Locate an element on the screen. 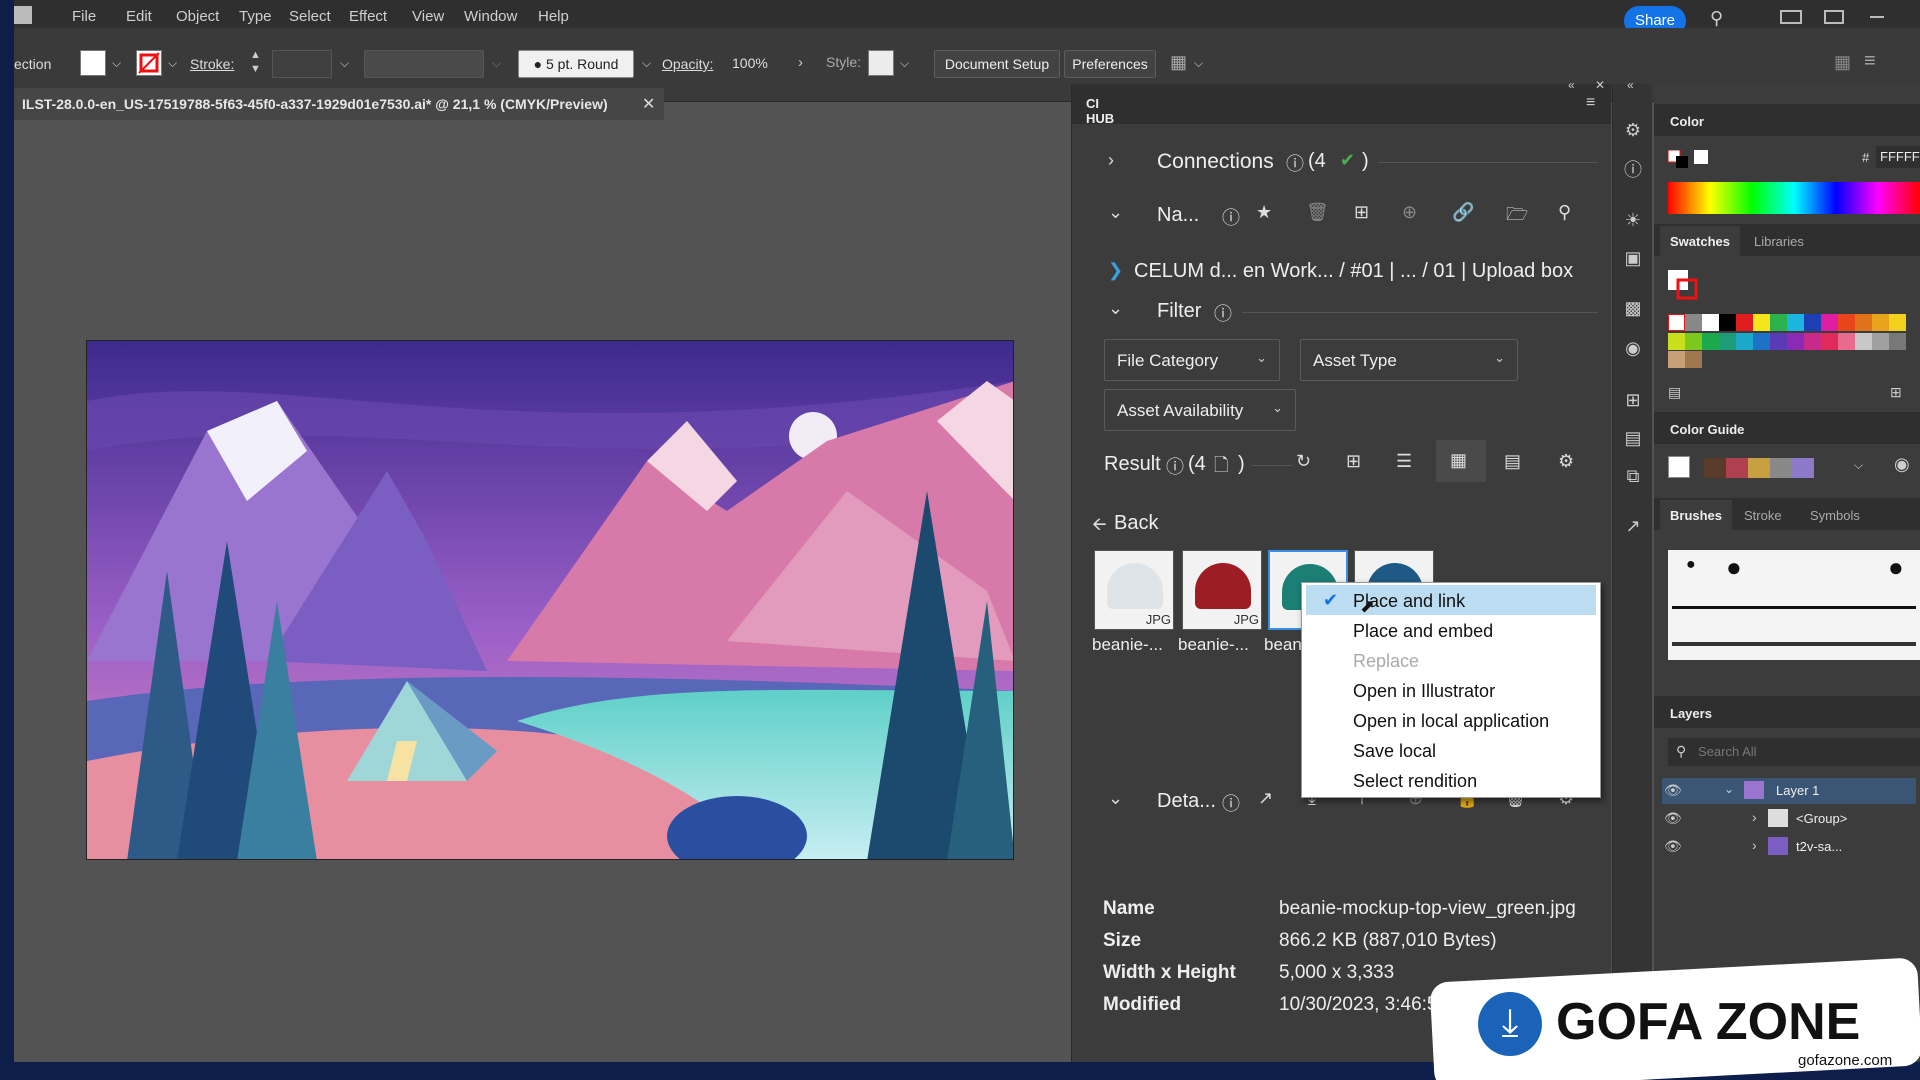 This screenshot has height=1080, width=1920. pathfinder-icon: ⧉ is located at coordinates (1633, 478).